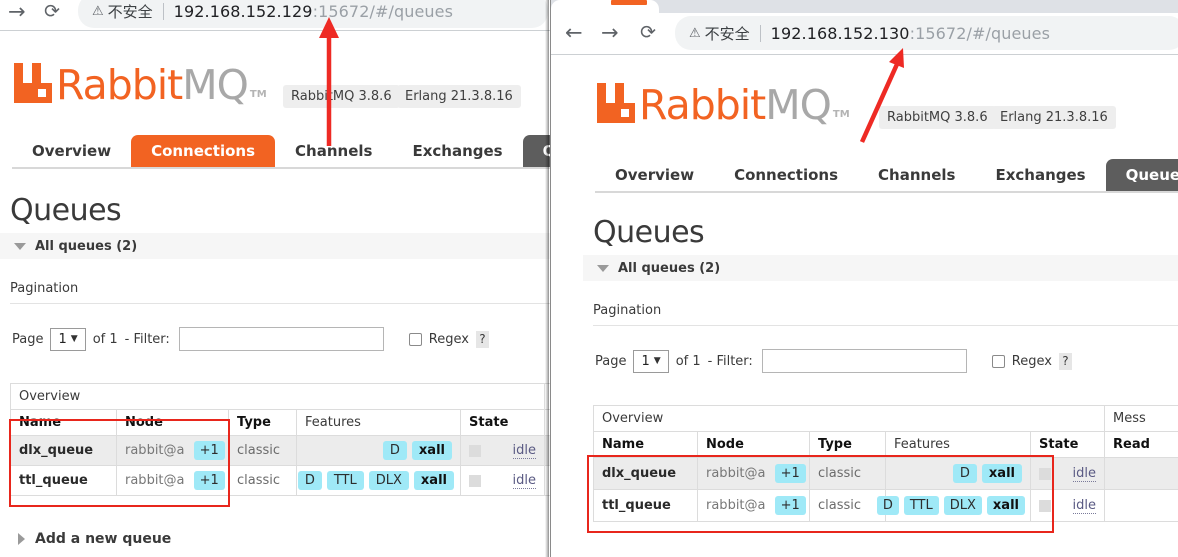  I want to click on features-list: D TTL DLX xall, so click(375, 480).